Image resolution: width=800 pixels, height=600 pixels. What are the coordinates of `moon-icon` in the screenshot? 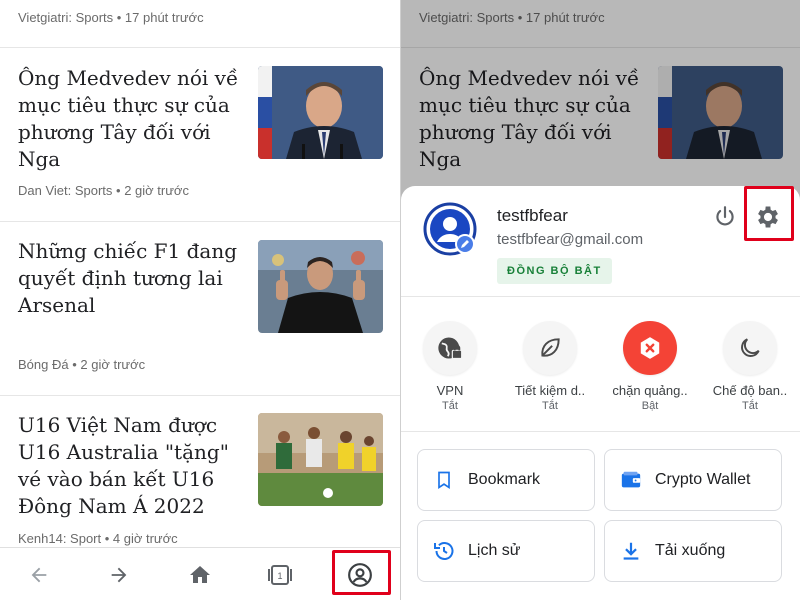 It's located at (750, 347).